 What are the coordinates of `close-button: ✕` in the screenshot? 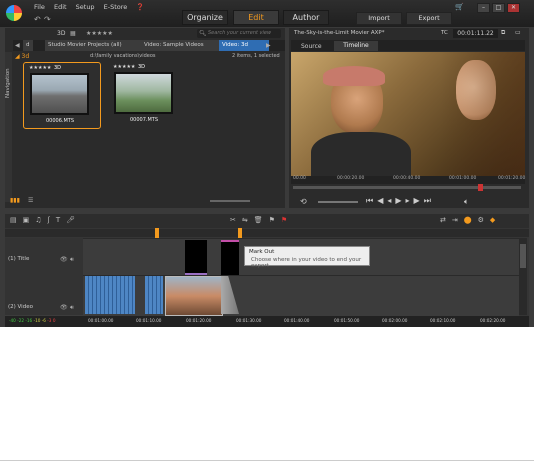 It's located at (513, 8).